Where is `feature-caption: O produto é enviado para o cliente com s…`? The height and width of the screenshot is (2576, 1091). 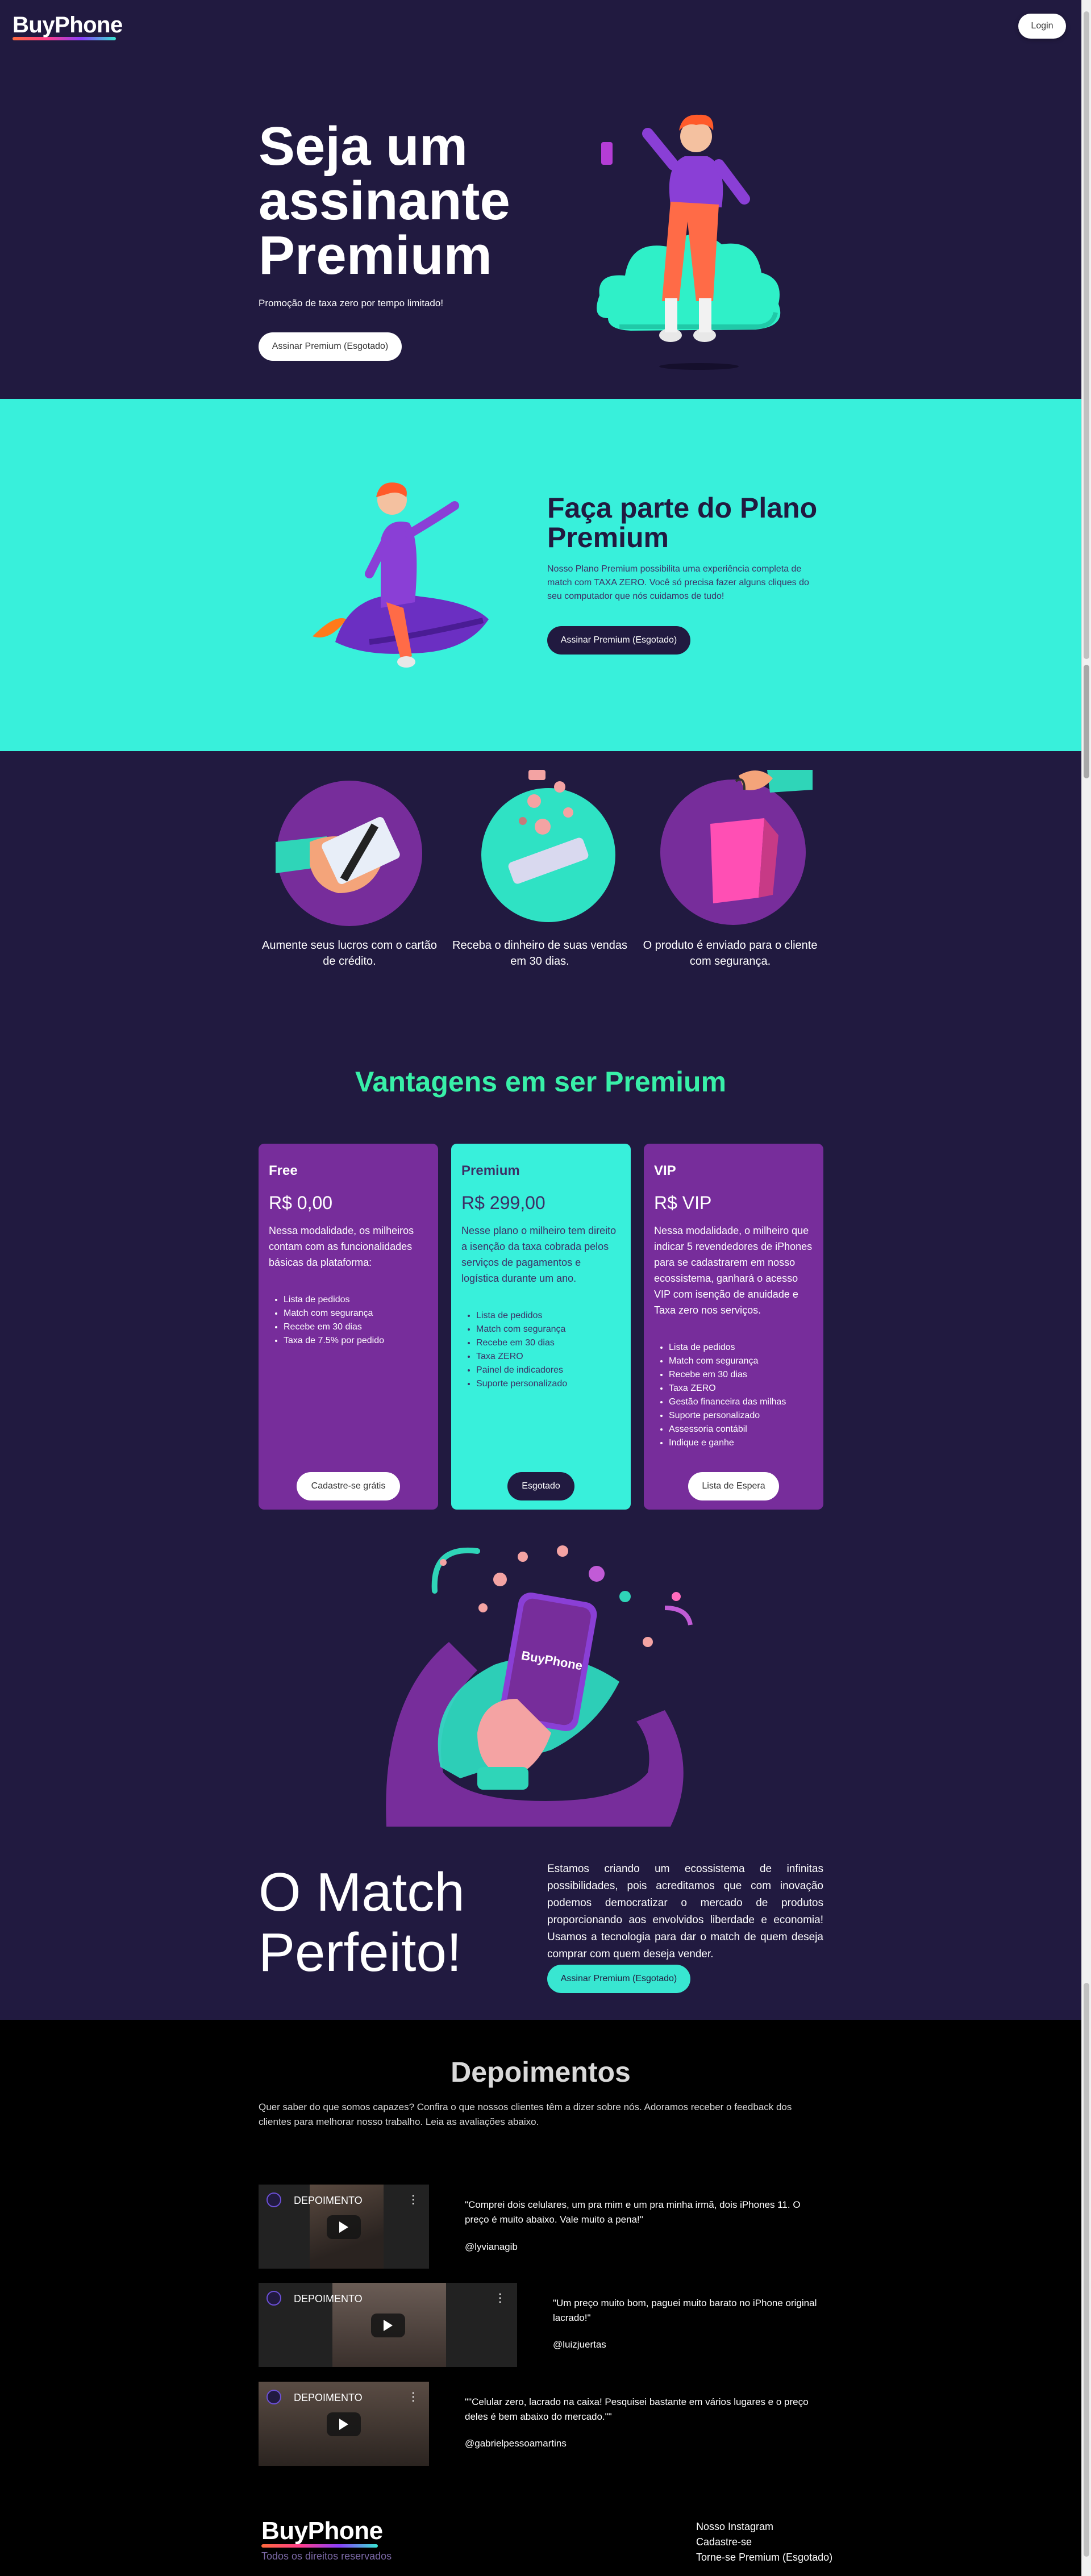 feature-caption: O produto é enviado para o cliente com s… is located at coordinates (730, 954).